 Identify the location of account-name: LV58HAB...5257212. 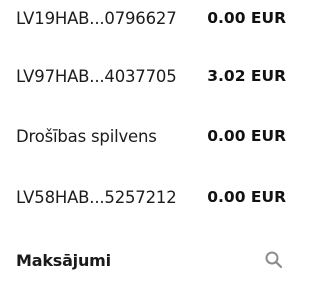
(96, 197).